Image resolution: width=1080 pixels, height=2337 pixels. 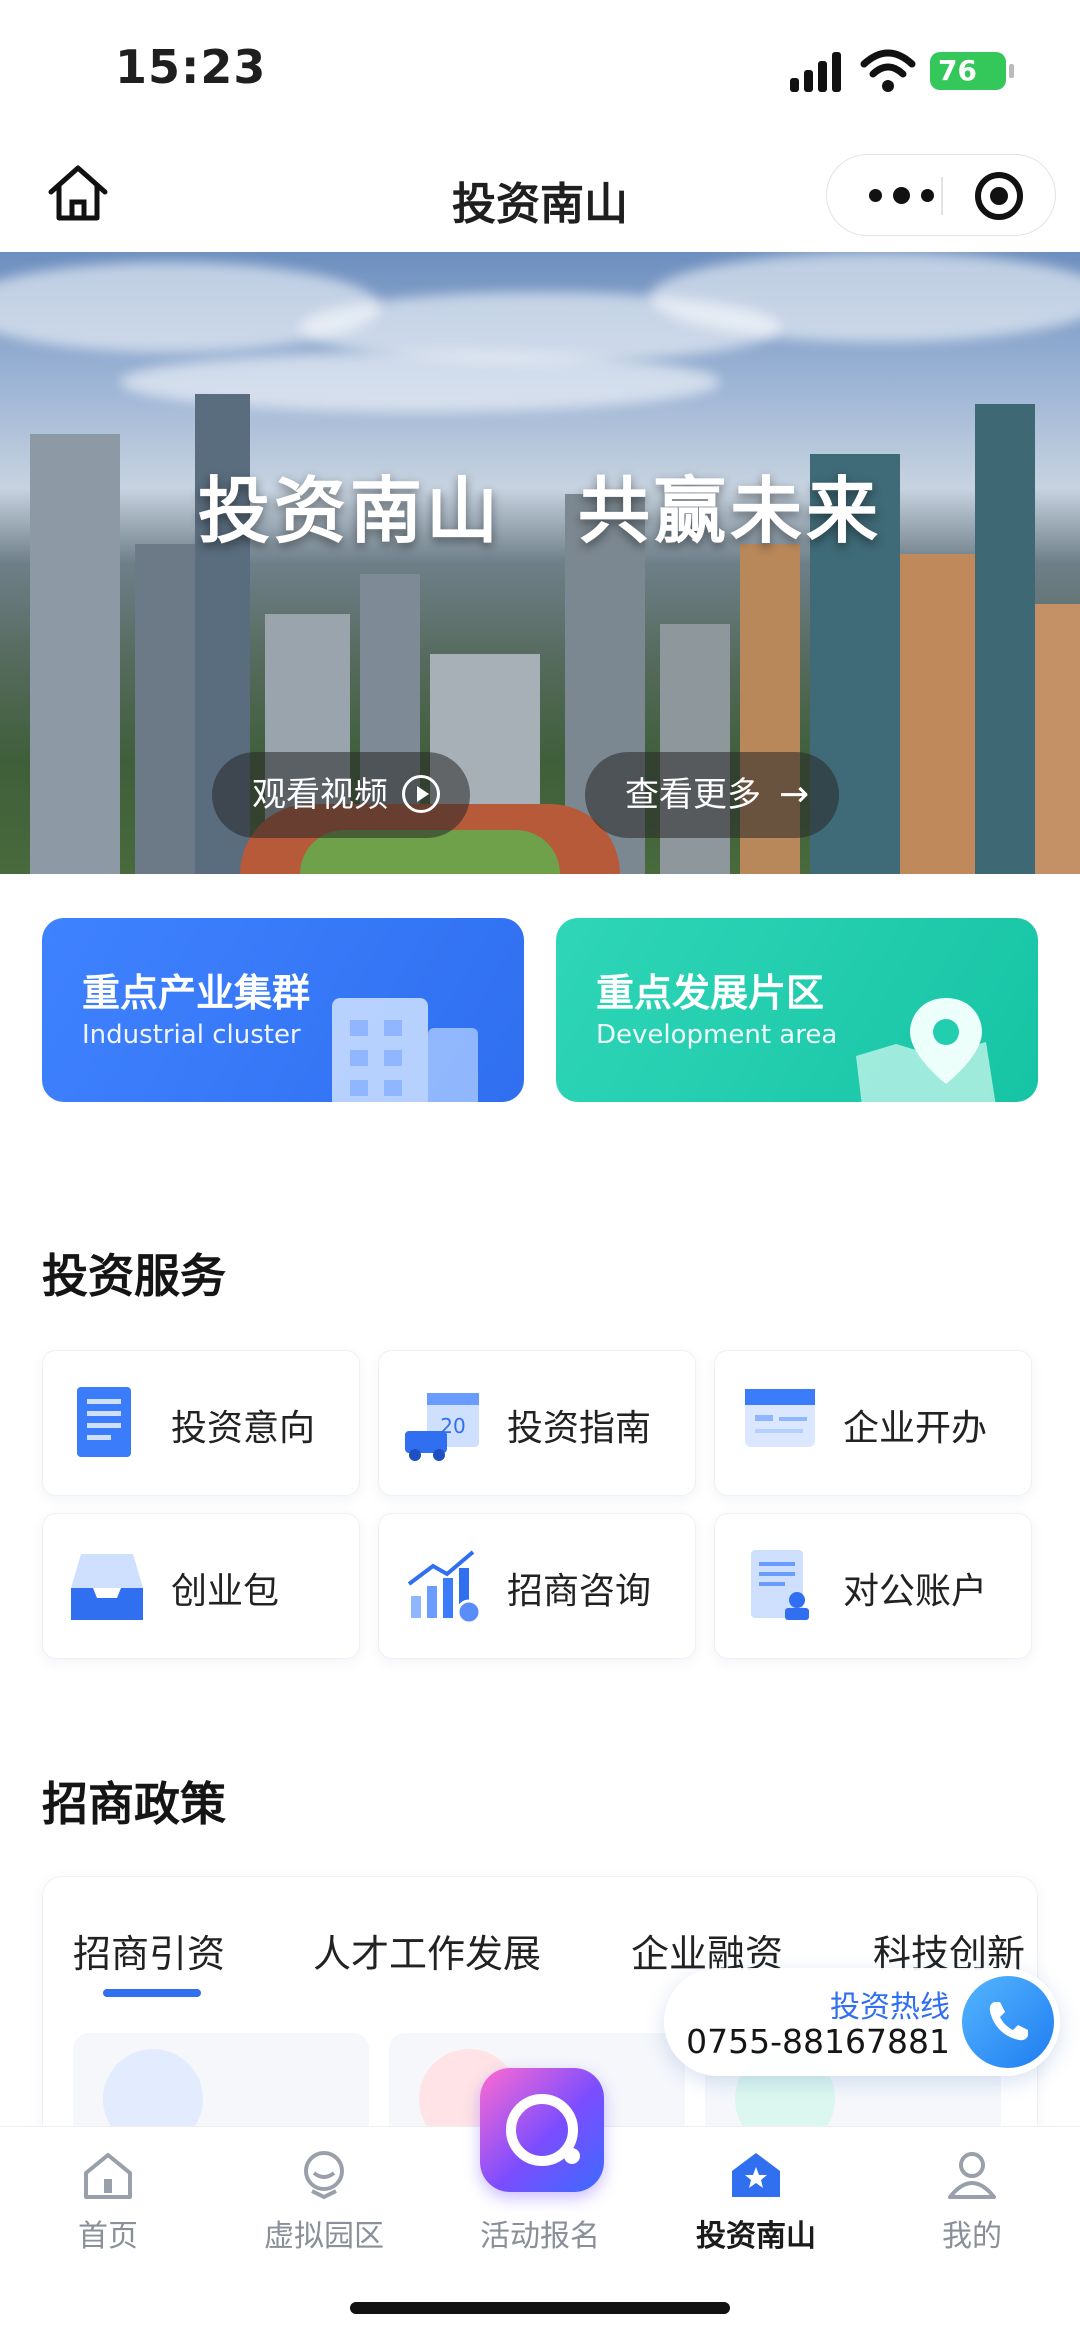 I want to click on more-icon, so click(x=902, y=195).